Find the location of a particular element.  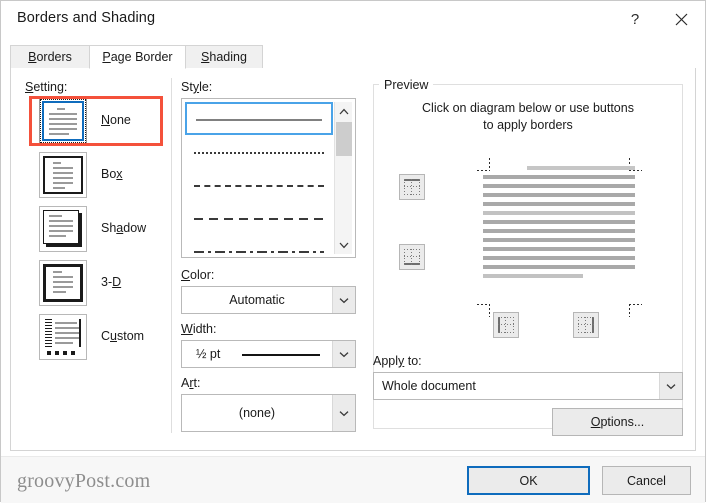

tab-strip: Borders Page Border Shading is located at coordinates (353, 57).